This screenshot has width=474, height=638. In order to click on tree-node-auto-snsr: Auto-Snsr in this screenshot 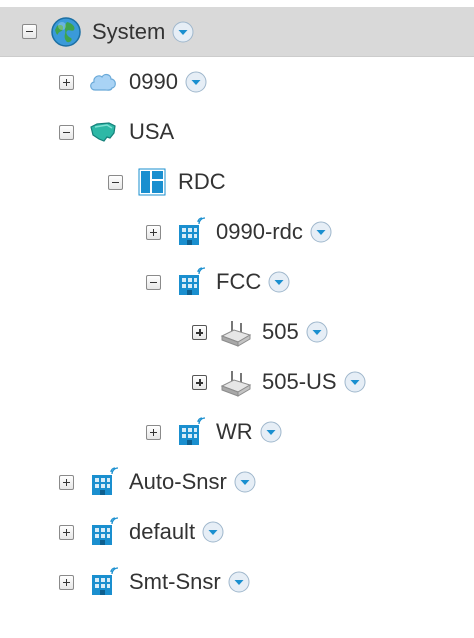, I will do `click(237, 482)`.